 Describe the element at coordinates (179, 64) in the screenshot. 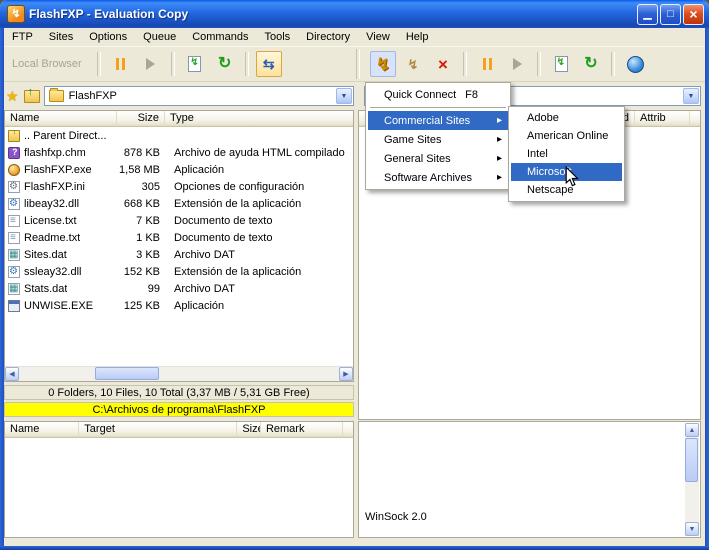

I see `local-toolbar: Local Browser ↯ ↻ ⇆` at that location.